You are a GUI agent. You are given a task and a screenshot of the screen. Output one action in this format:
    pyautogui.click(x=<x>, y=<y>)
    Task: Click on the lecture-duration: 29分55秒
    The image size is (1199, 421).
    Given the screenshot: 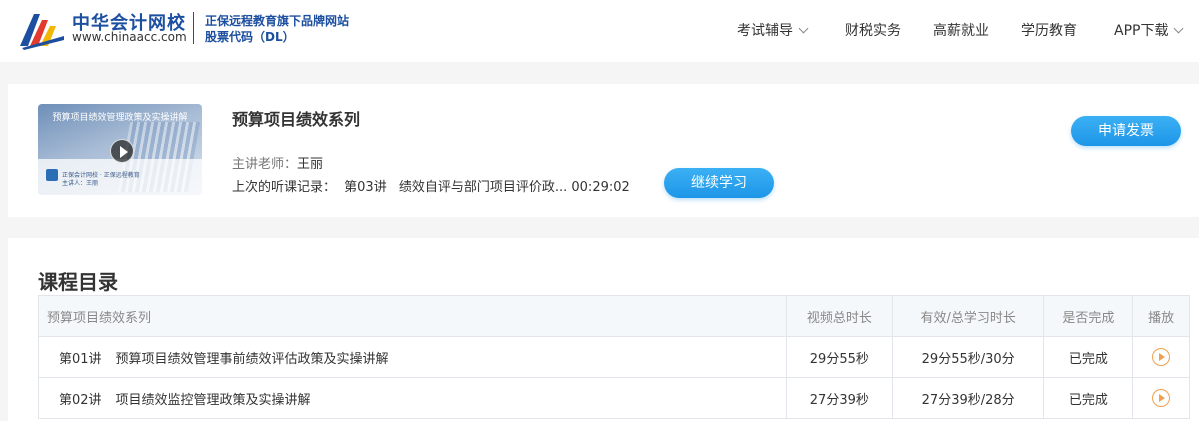 What is the action you would take?
    pyautogui.click(x=839, y=357)
    